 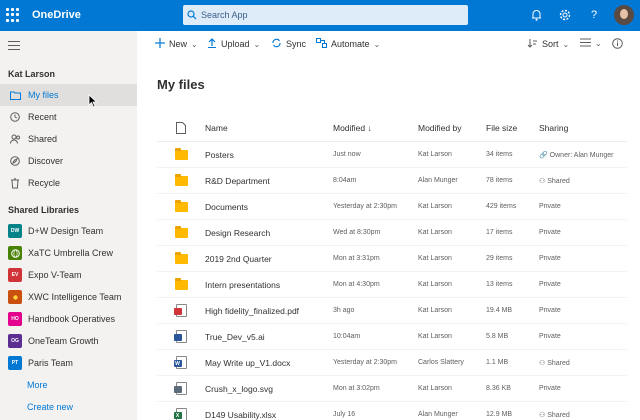 What do you see at coordinates (68, 117) in the screenshot?
I see `nav-item-recent: Recent` at bounding box center [68, 117].